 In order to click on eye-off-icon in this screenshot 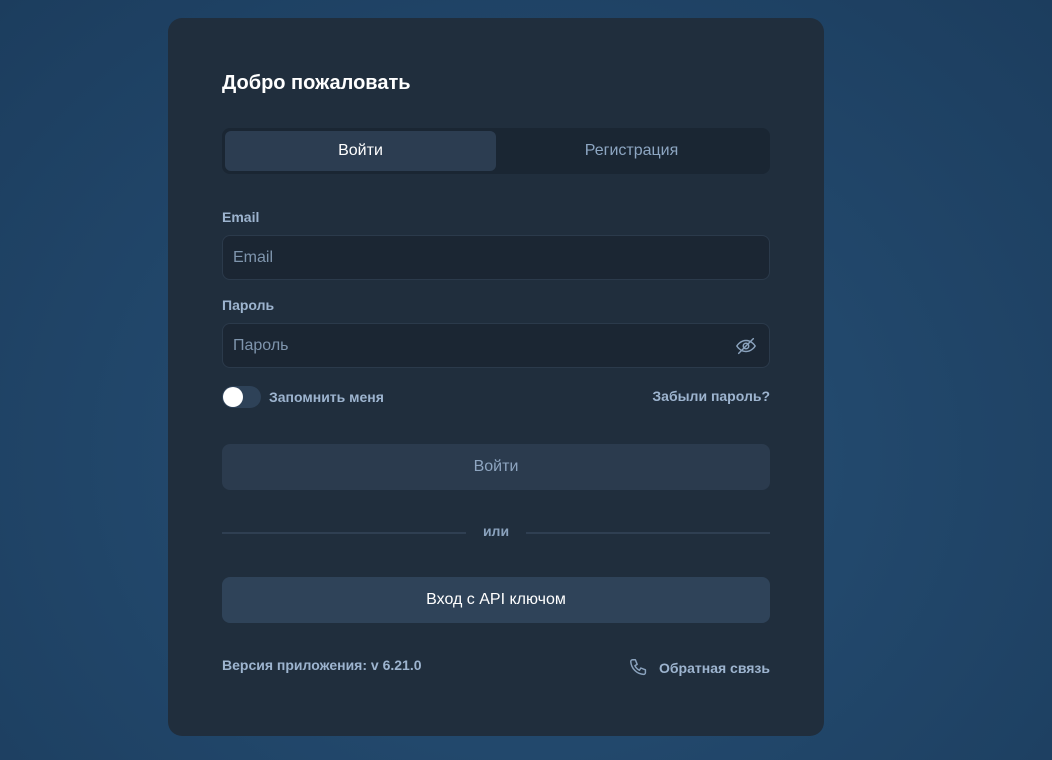, I will do `click(746, 346)`.